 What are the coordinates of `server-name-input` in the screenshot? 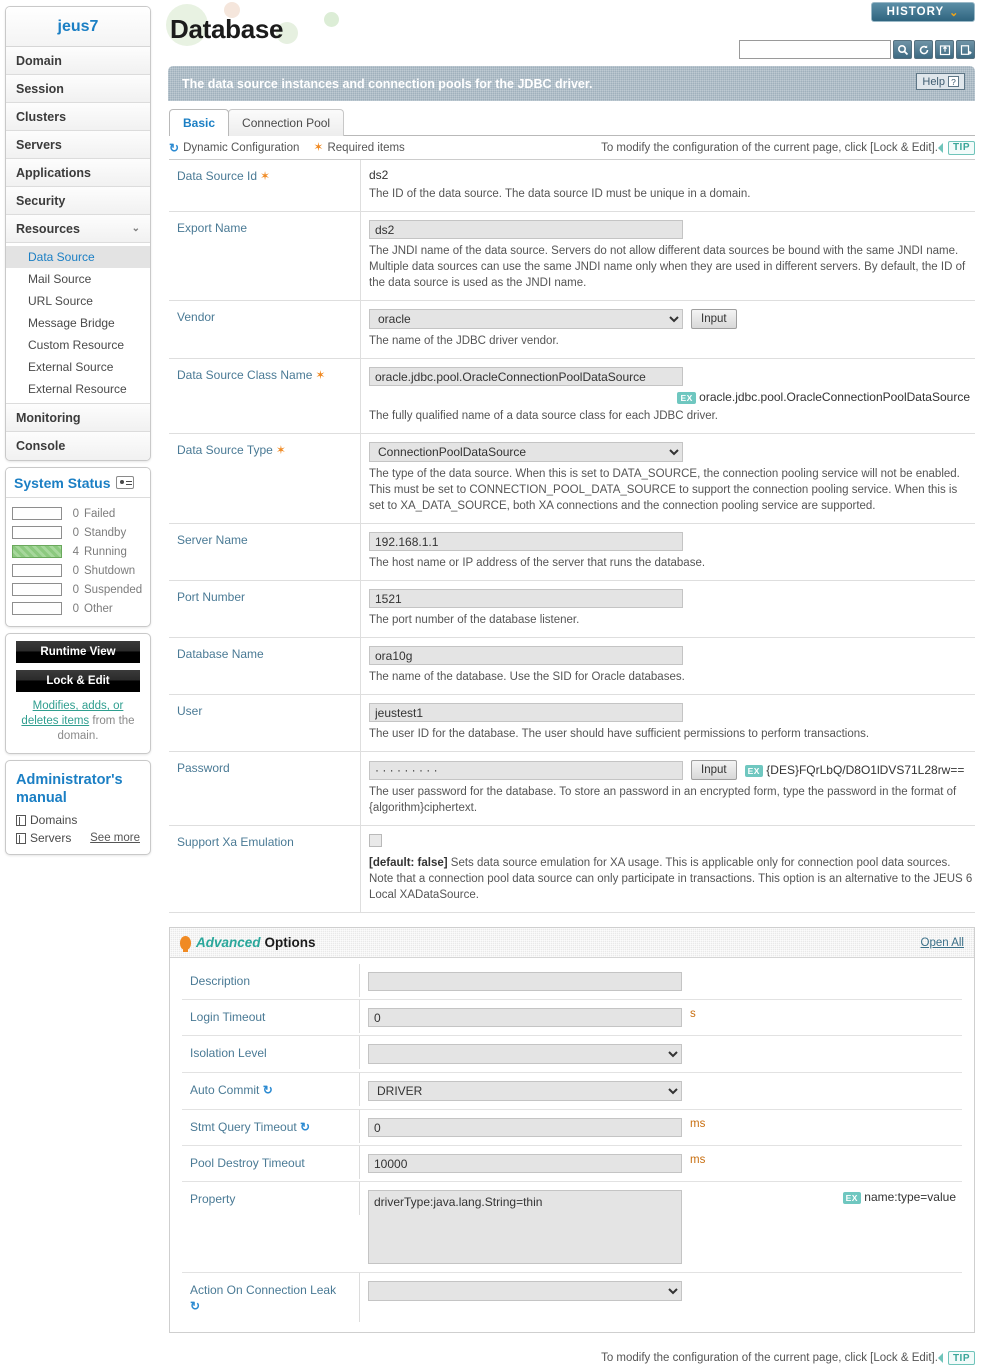 It's located at (526, 541).